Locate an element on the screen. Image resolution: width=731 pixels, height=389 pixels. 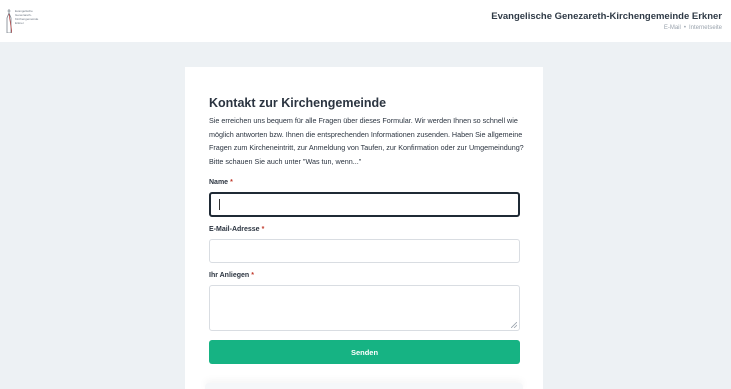
next-card-edge is located at coordinates (364, 386).